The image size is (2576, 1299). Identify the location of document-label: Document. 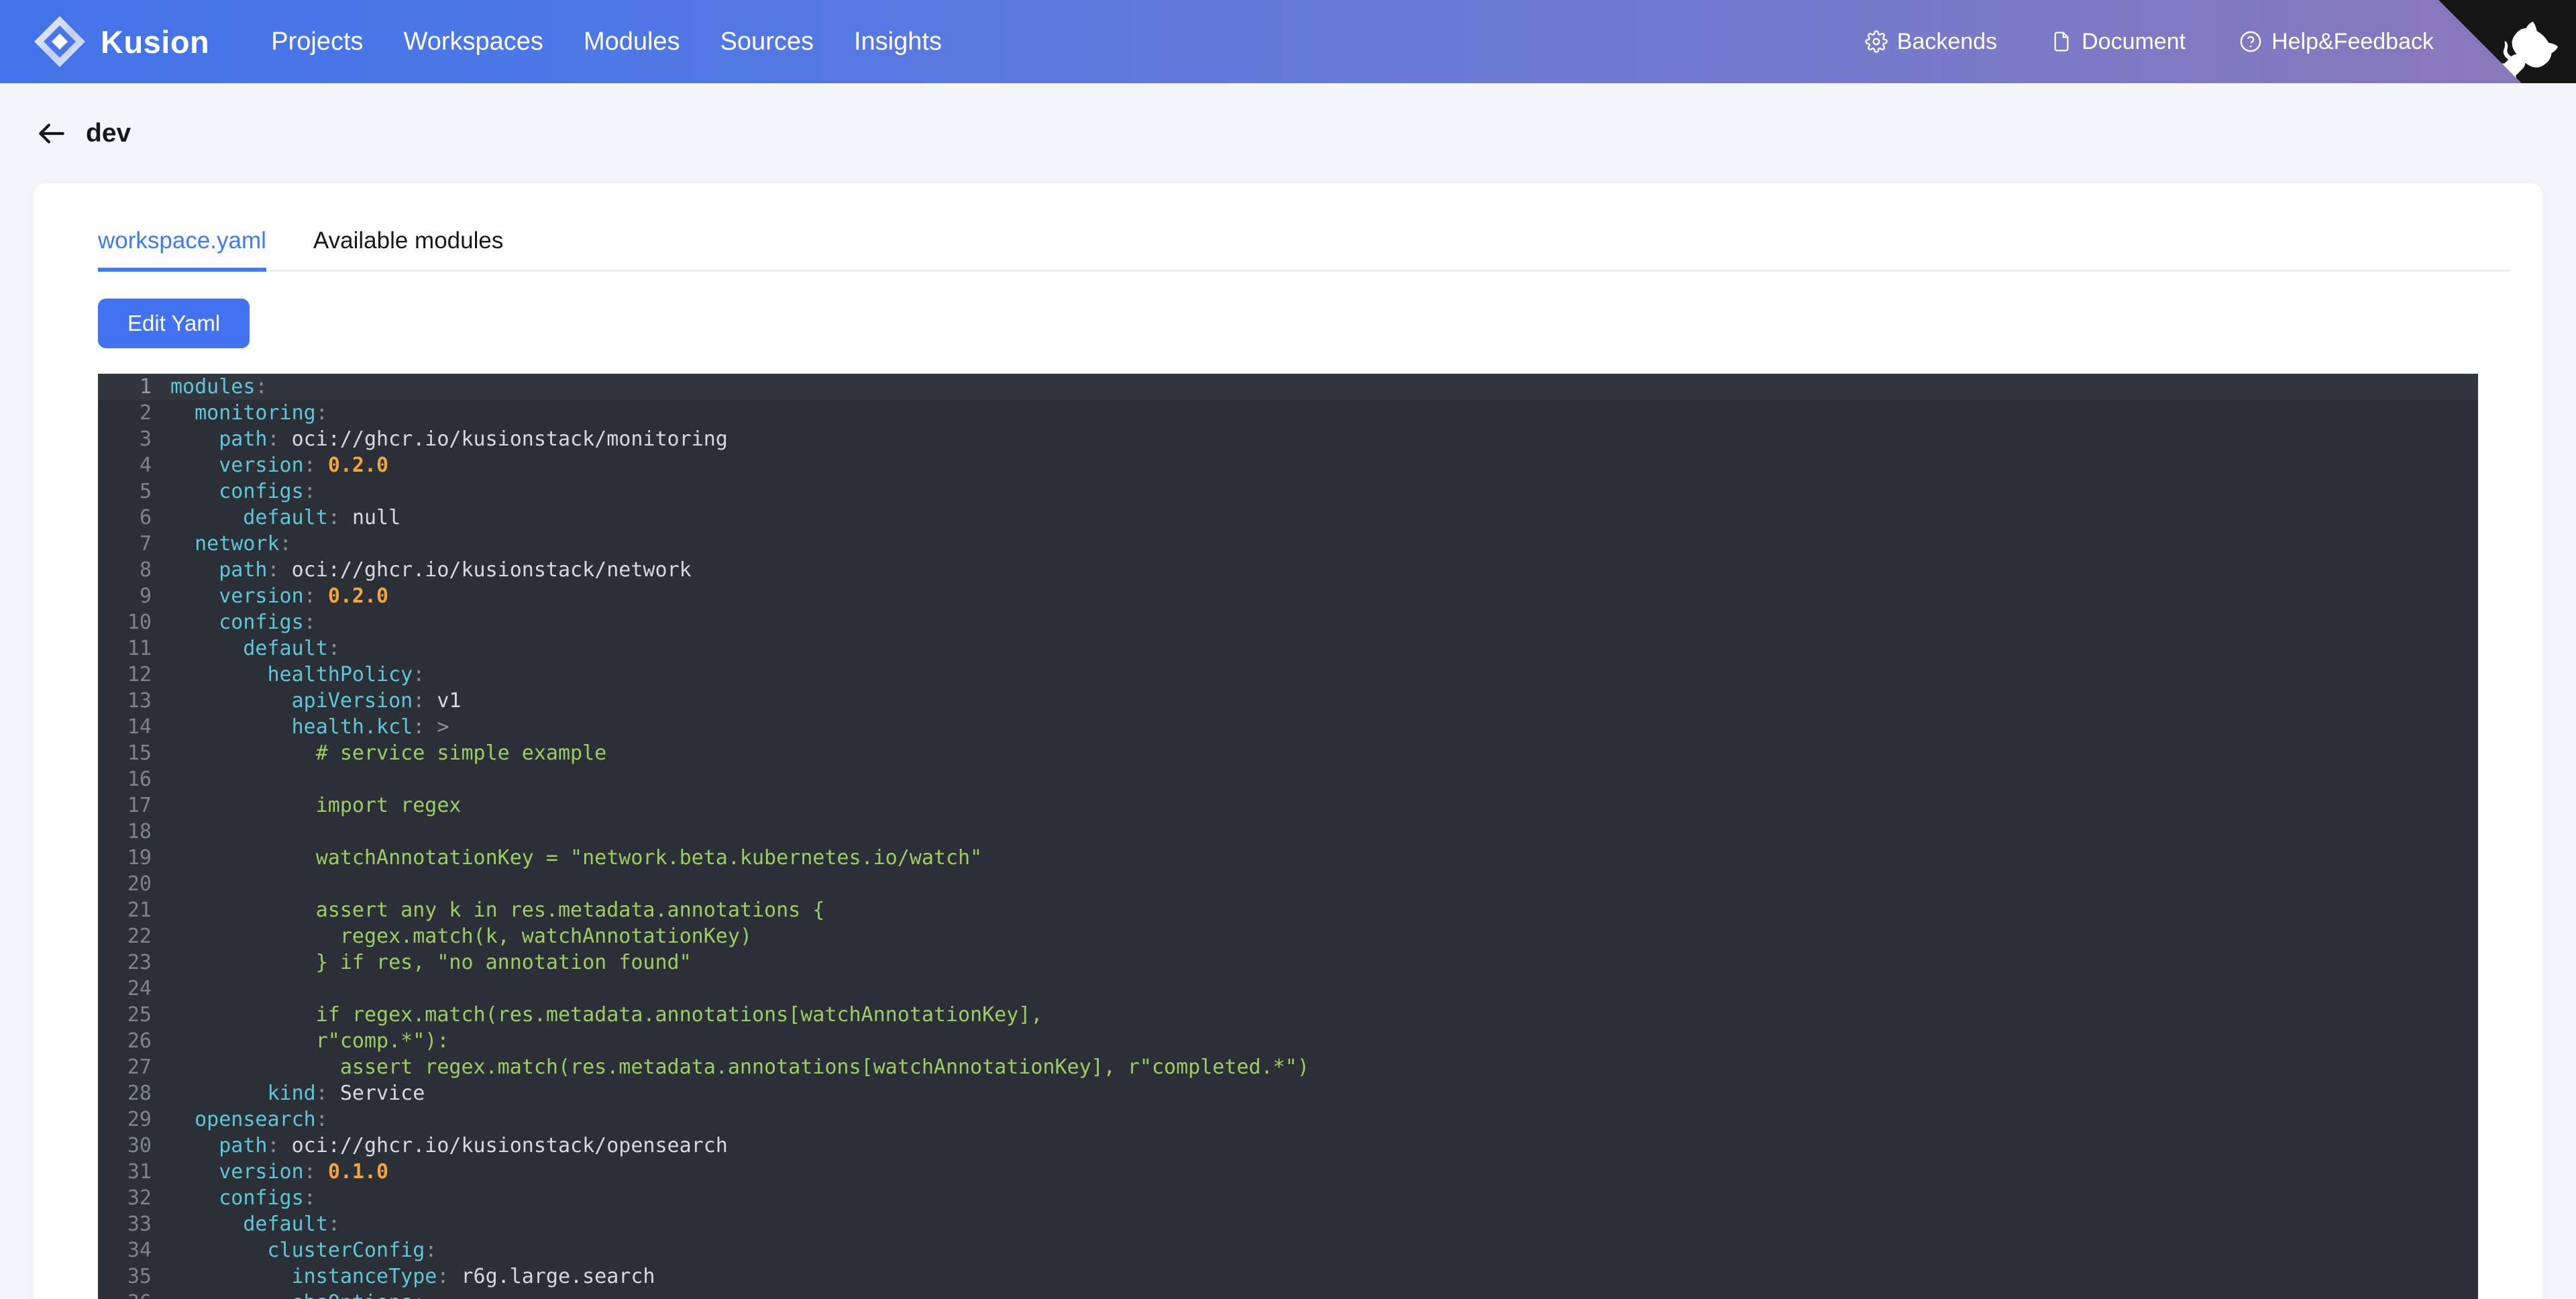
(2134, 41).